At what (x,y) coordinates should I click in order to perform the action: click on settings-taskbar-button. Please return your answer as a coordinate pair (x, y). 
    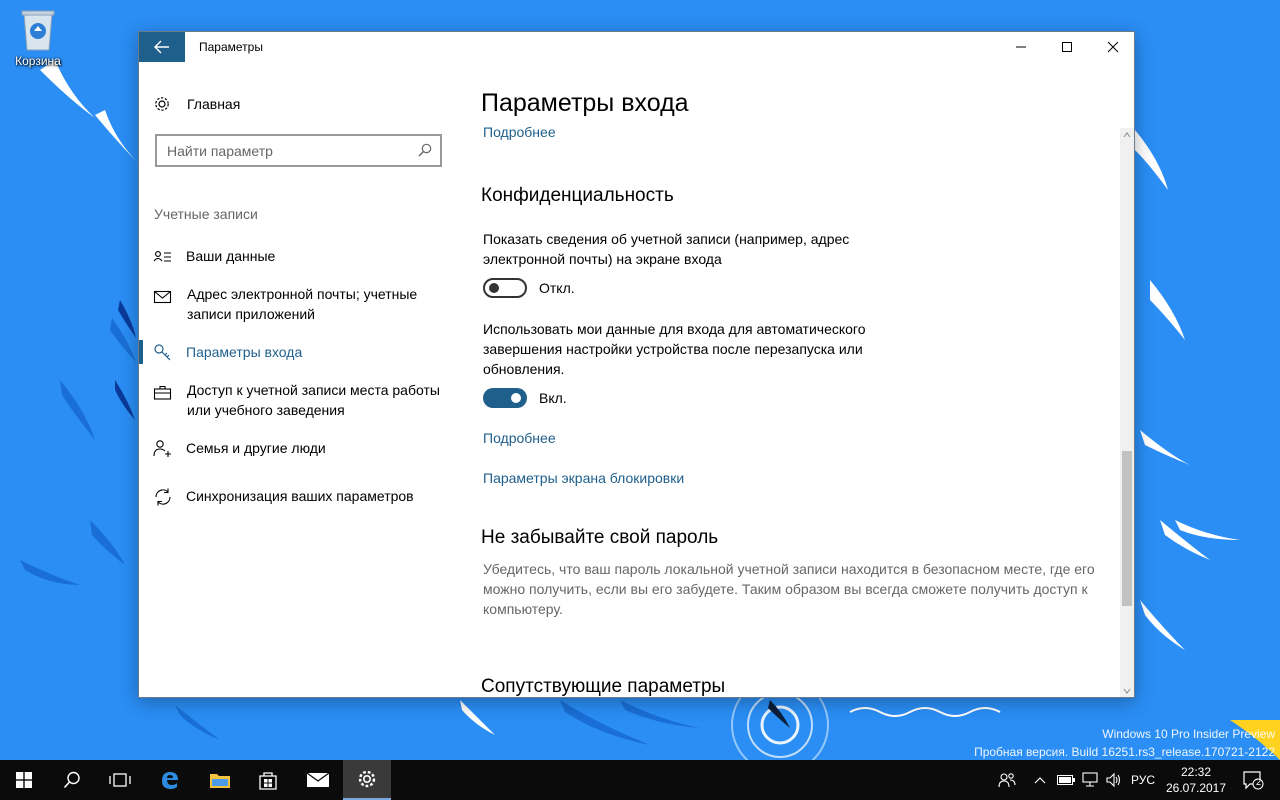
    Looking at the image, I should click on (367, 780).